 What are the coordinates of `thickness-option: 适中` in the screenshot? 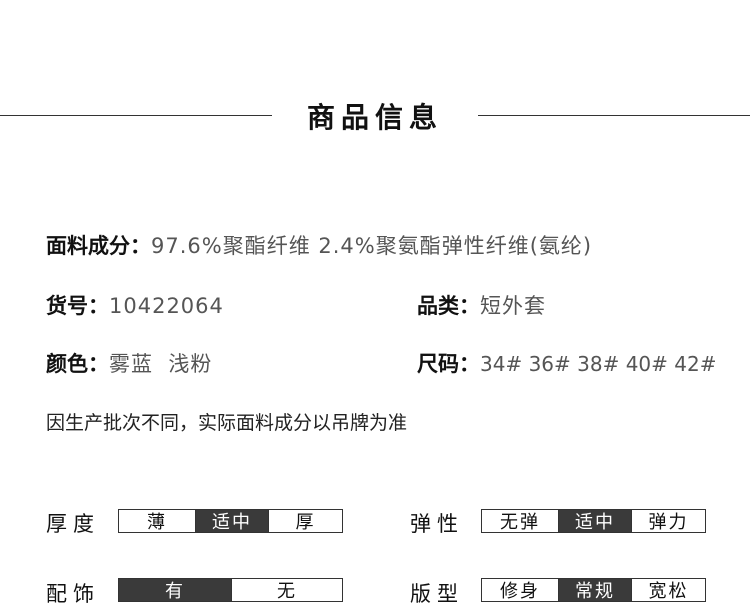 It's located at (231, 521).